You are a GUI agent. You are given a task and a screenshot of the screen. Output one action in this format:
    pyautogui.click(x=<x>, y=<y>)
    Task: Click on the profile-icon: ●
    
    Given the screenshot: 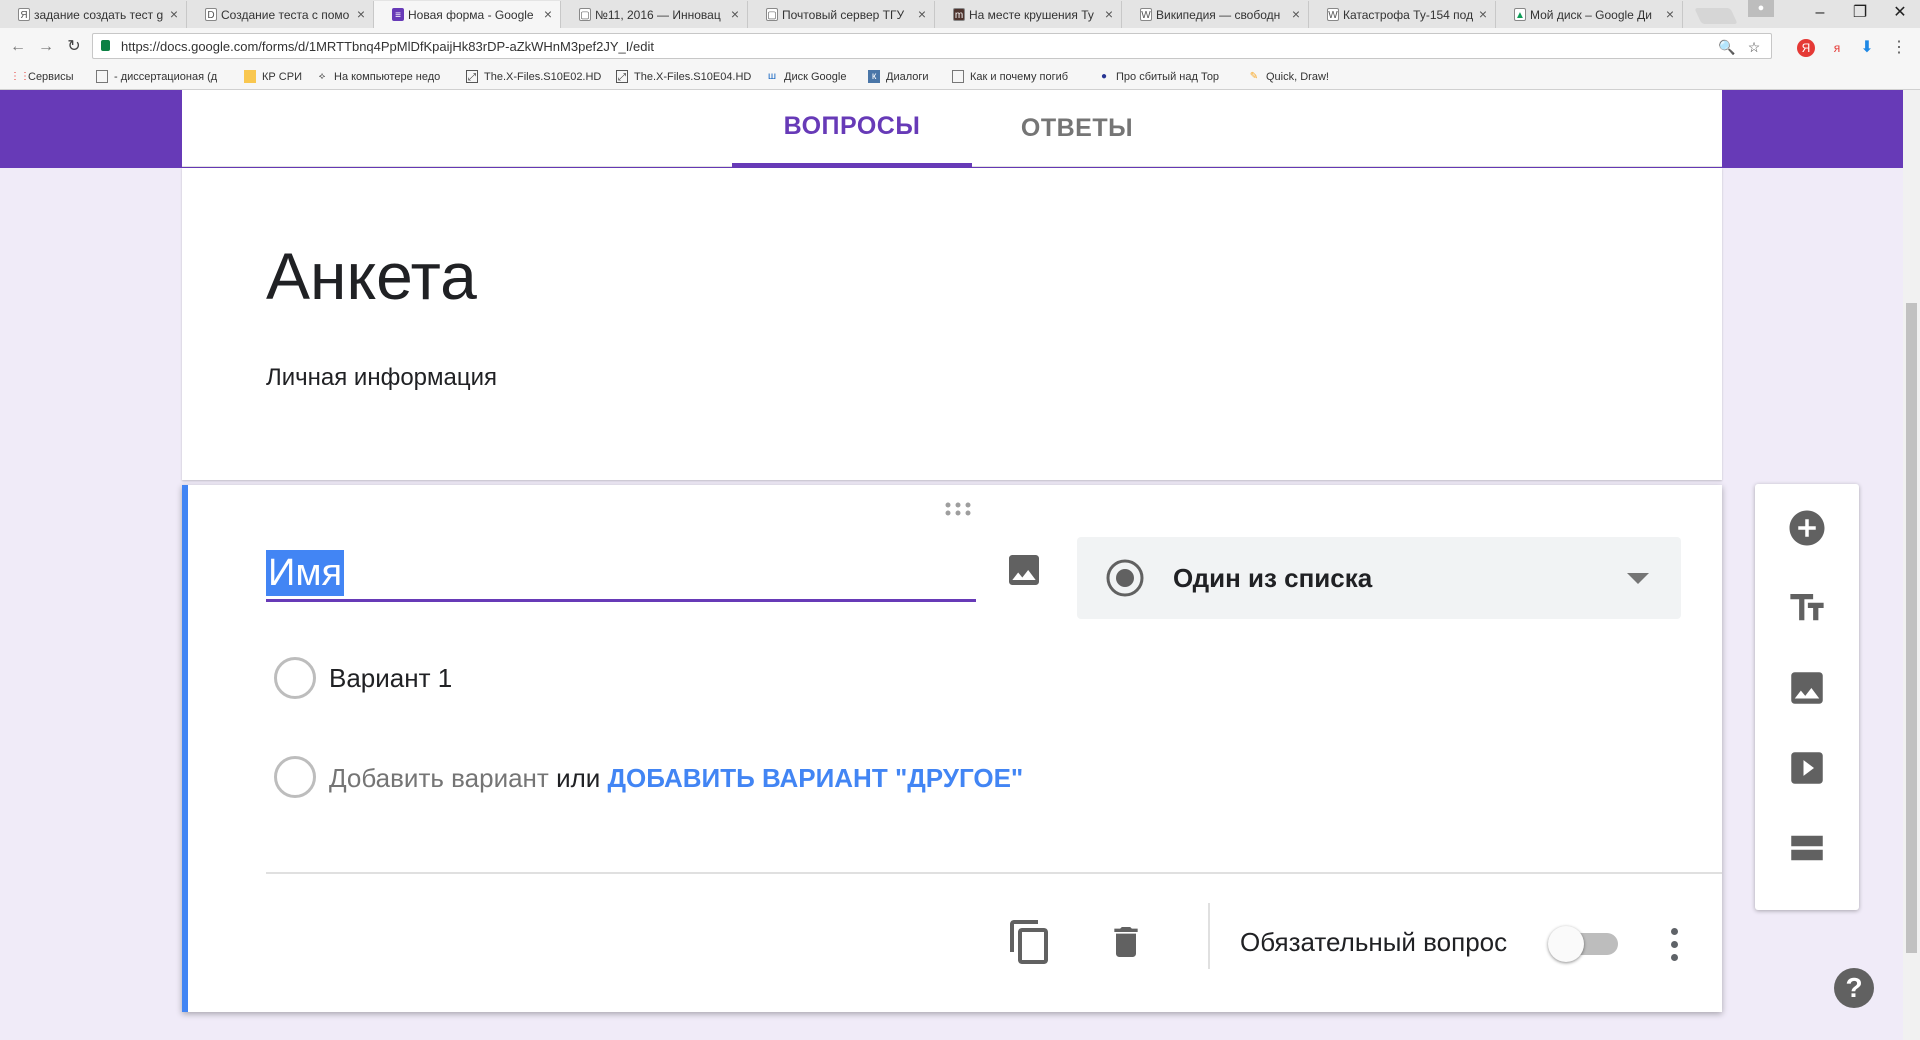 What is the action you would take?
    pyautogui.click(x=1761, y=8)
    